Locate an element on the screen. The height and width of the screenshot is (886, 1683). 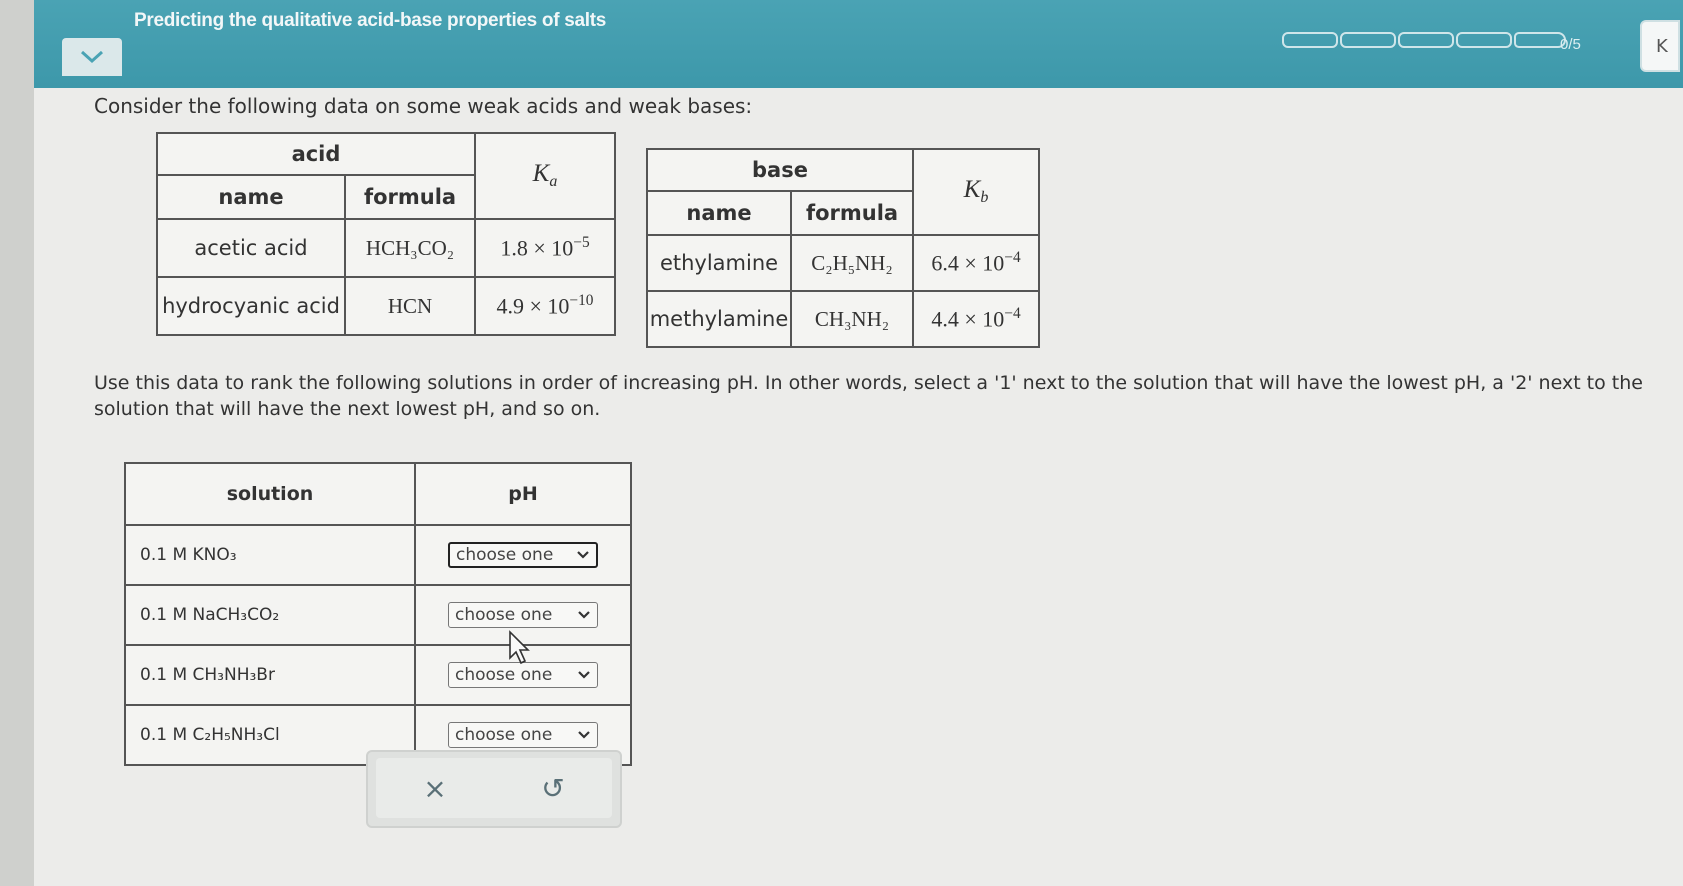
left-bezel is located at coordinates (17, 443).